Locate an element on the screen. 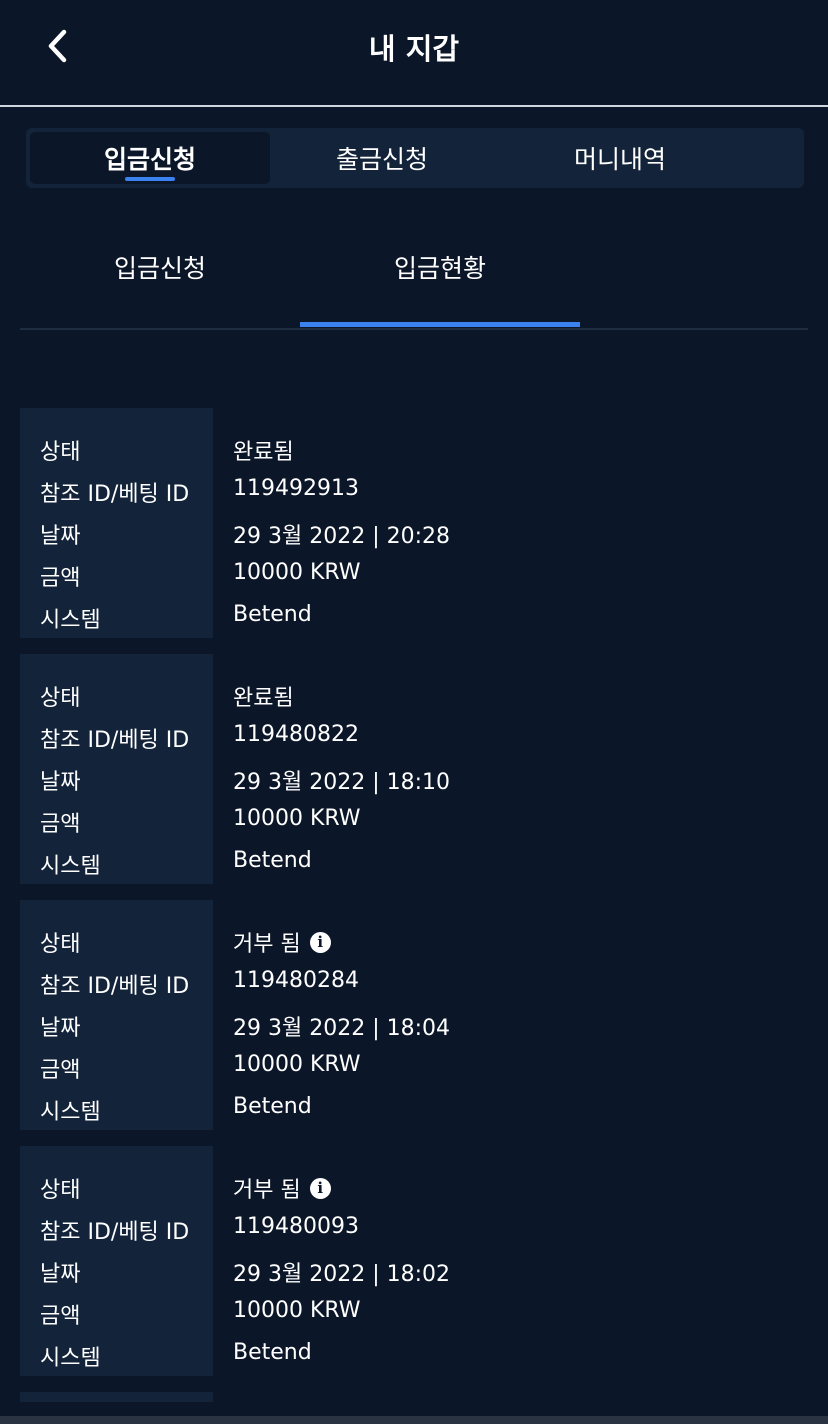  tab-label: 출금신청 is located at coordinates (381, 159).